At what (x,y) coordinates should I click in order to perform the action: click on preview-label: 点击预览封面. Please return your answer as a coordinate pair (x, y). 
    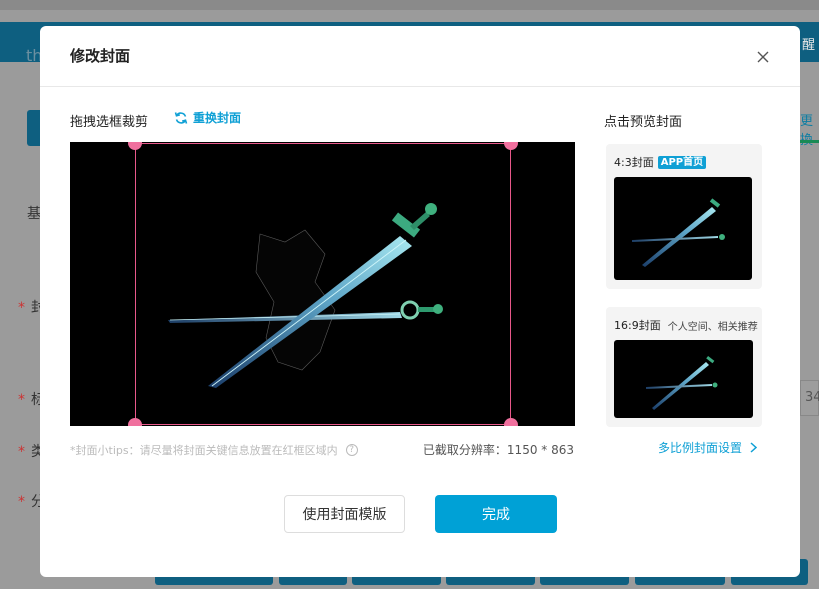
    Looking at the image, I should click on (643, 122).